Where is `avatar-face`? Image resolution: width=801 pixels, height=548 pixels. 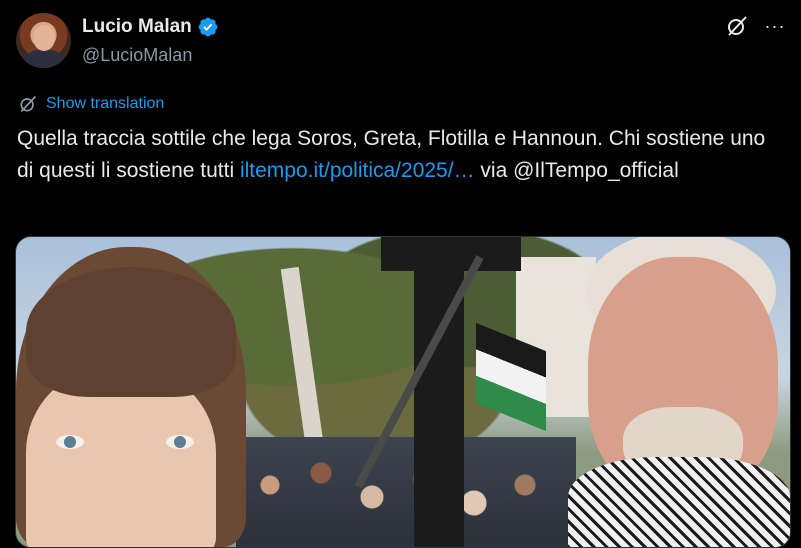
avatar-face is located at coordinates (44, 38).